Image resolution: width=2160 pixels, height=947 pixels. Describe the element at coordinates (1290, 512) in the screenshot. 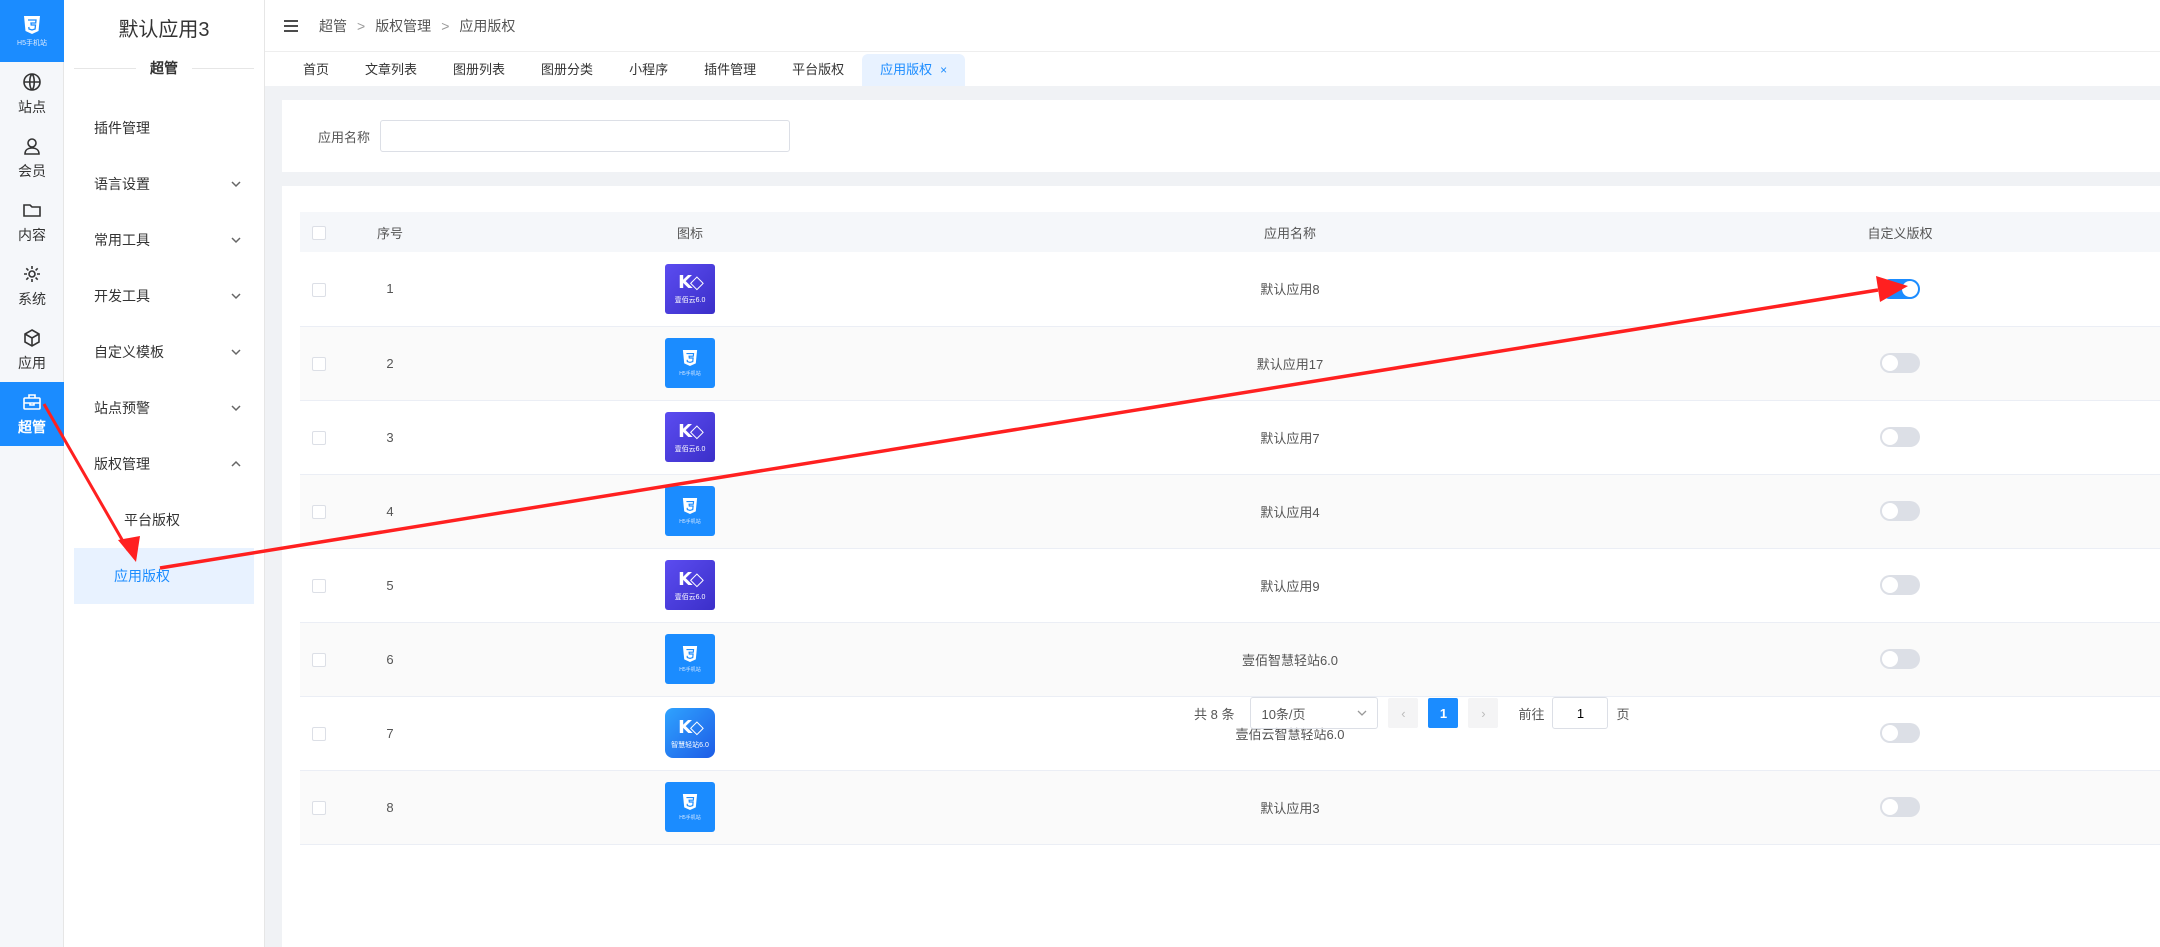

I see `row-app-name: 默认应用4` at that location.